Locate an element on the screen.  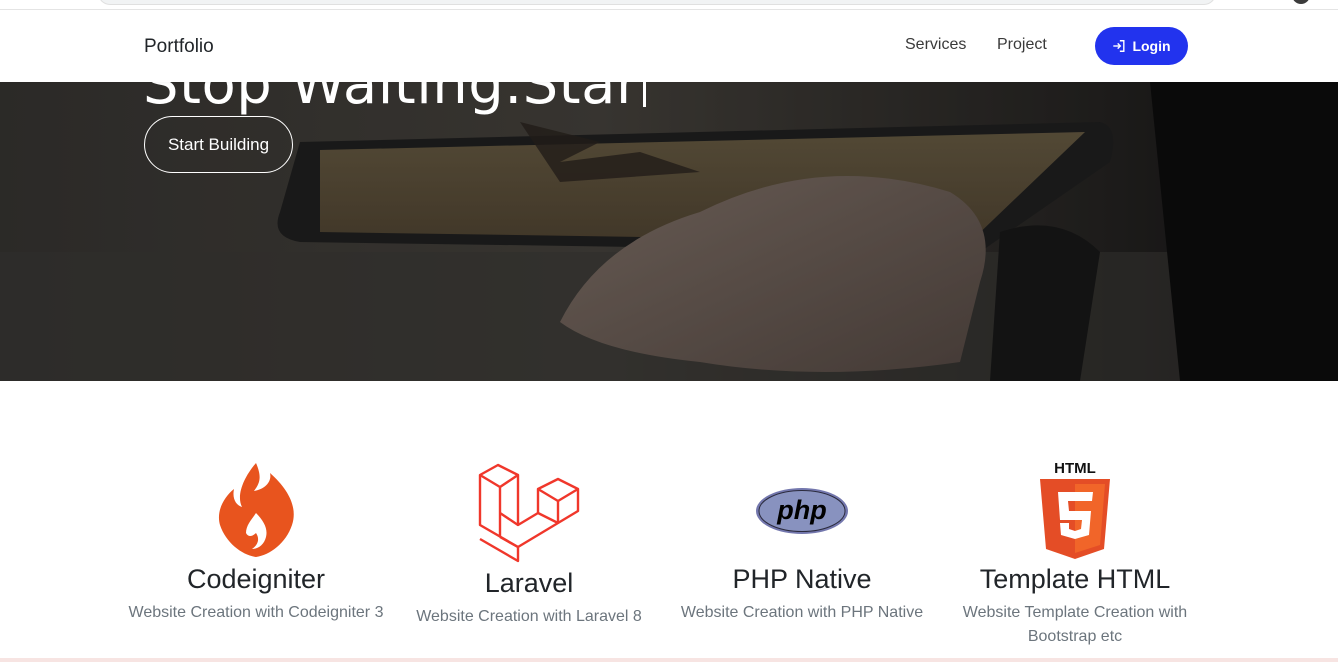
browser-top-strip is located at coordinates (669, 5).